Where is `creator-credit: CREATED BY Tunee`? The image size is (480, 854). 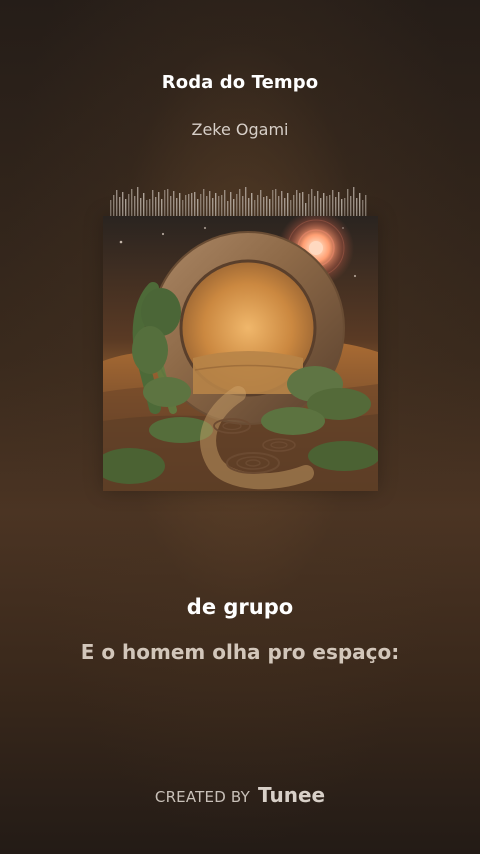
creator-credit: CREATED BY Tunee is located at coordinates (240, 795).